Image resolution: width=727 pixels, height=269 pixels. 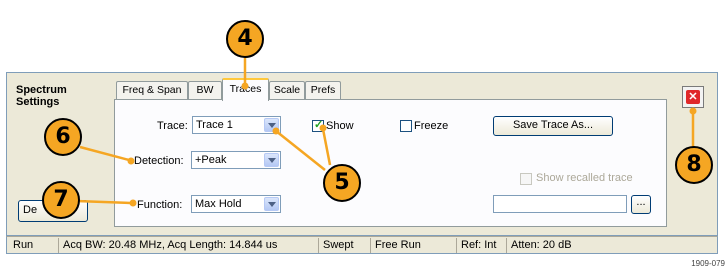 I want to click on leader-5a-dot, so click(x=323, y=128).